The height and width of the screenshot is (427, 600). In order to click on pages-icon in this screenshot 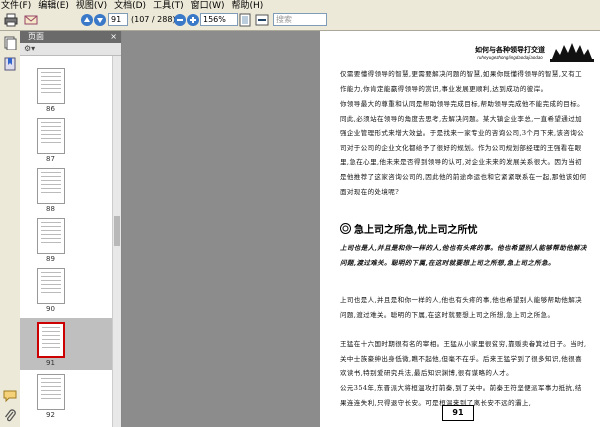, I will do `click(10, 43)`.